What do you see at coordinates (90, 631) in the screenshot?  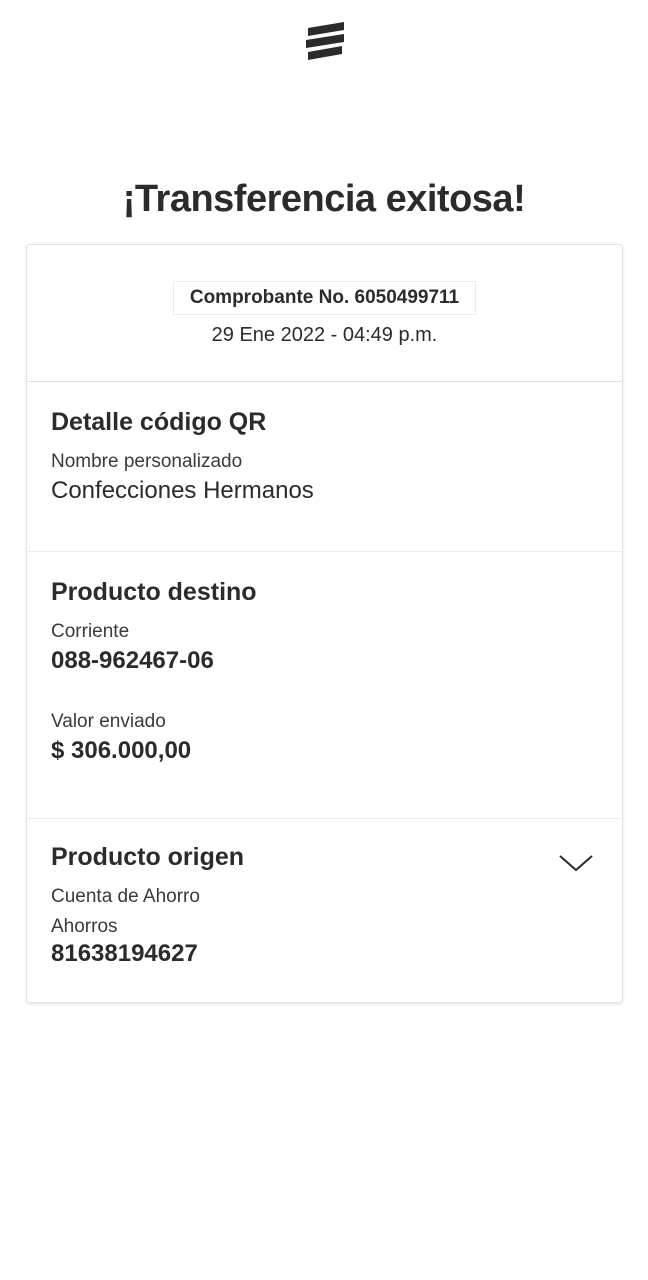 I see `destination-account-type: Corriente` at bounding box center [90, 631].